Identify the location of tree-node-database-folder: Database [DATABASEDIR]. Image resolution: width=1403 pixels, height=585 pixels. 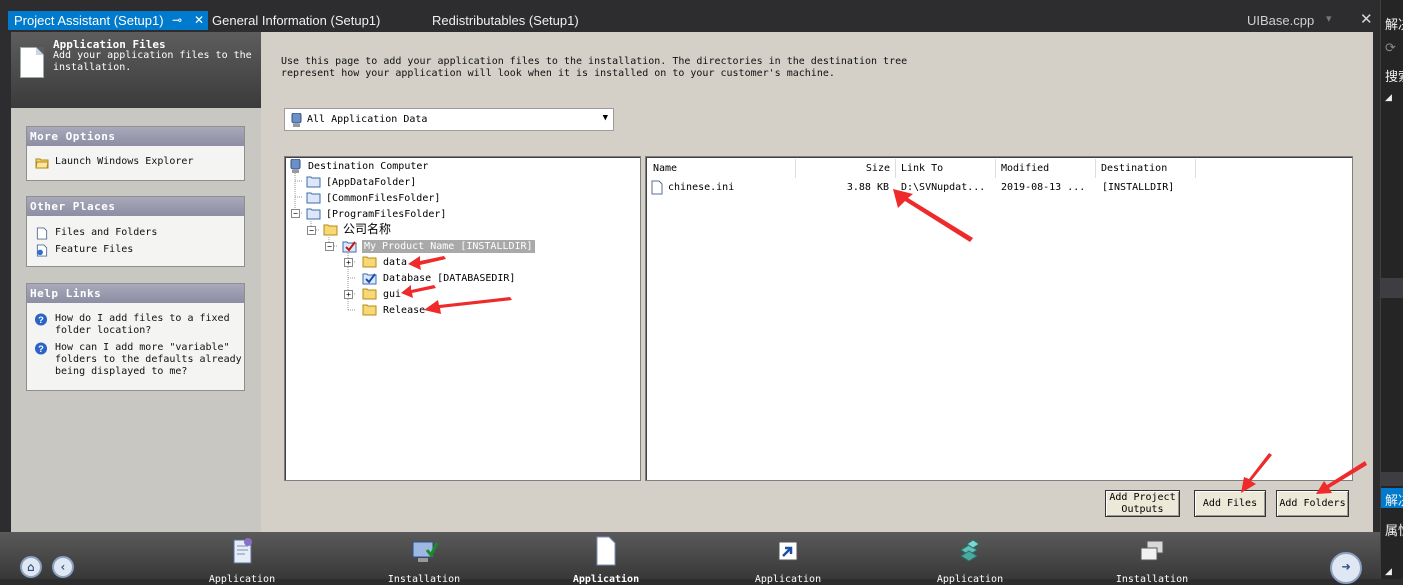
(449, 278).